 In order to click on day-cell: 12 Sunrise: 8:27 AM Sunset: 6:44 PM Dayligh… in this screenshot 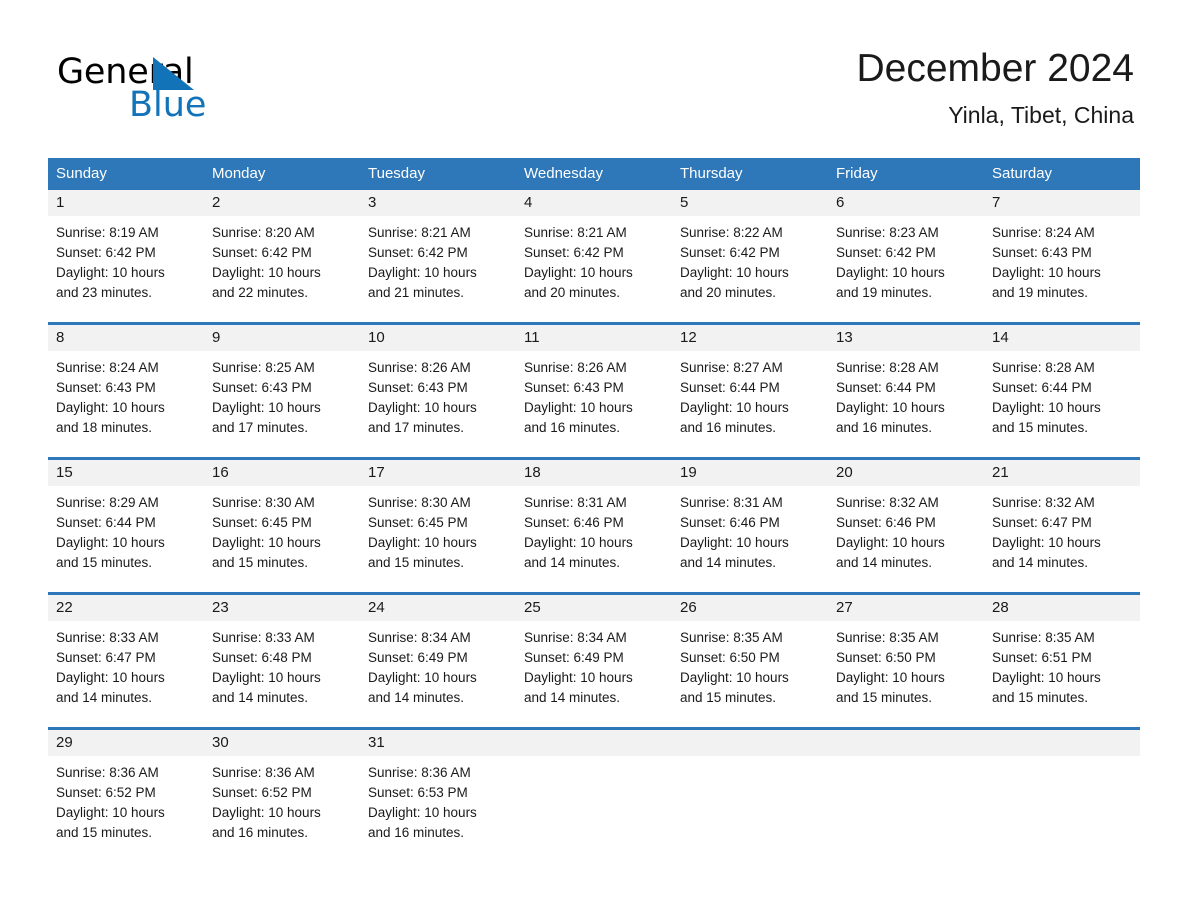, I will do `click(750, 390)`.